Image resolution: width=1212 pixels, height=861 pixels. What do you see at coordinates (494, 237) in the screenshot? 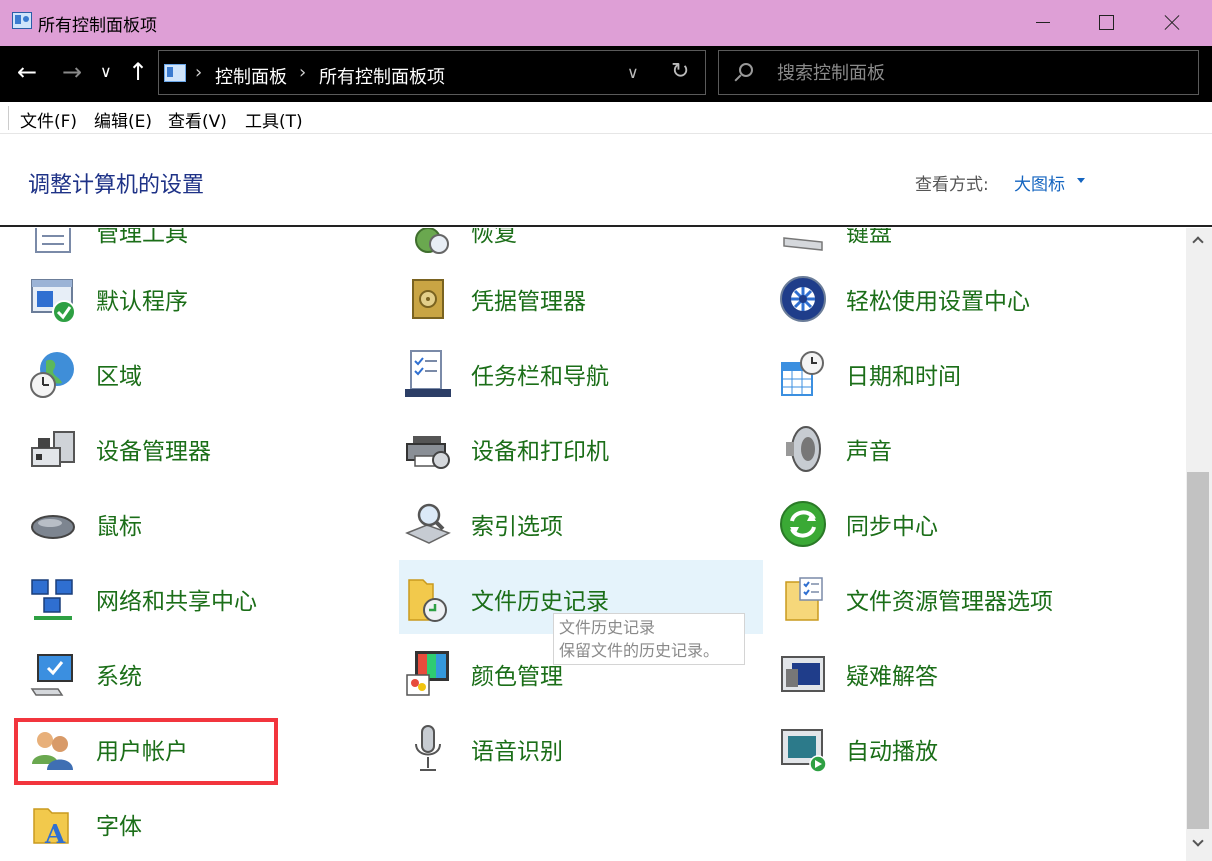
I see `item-label: 恢复` at bounding box center [494, 237].